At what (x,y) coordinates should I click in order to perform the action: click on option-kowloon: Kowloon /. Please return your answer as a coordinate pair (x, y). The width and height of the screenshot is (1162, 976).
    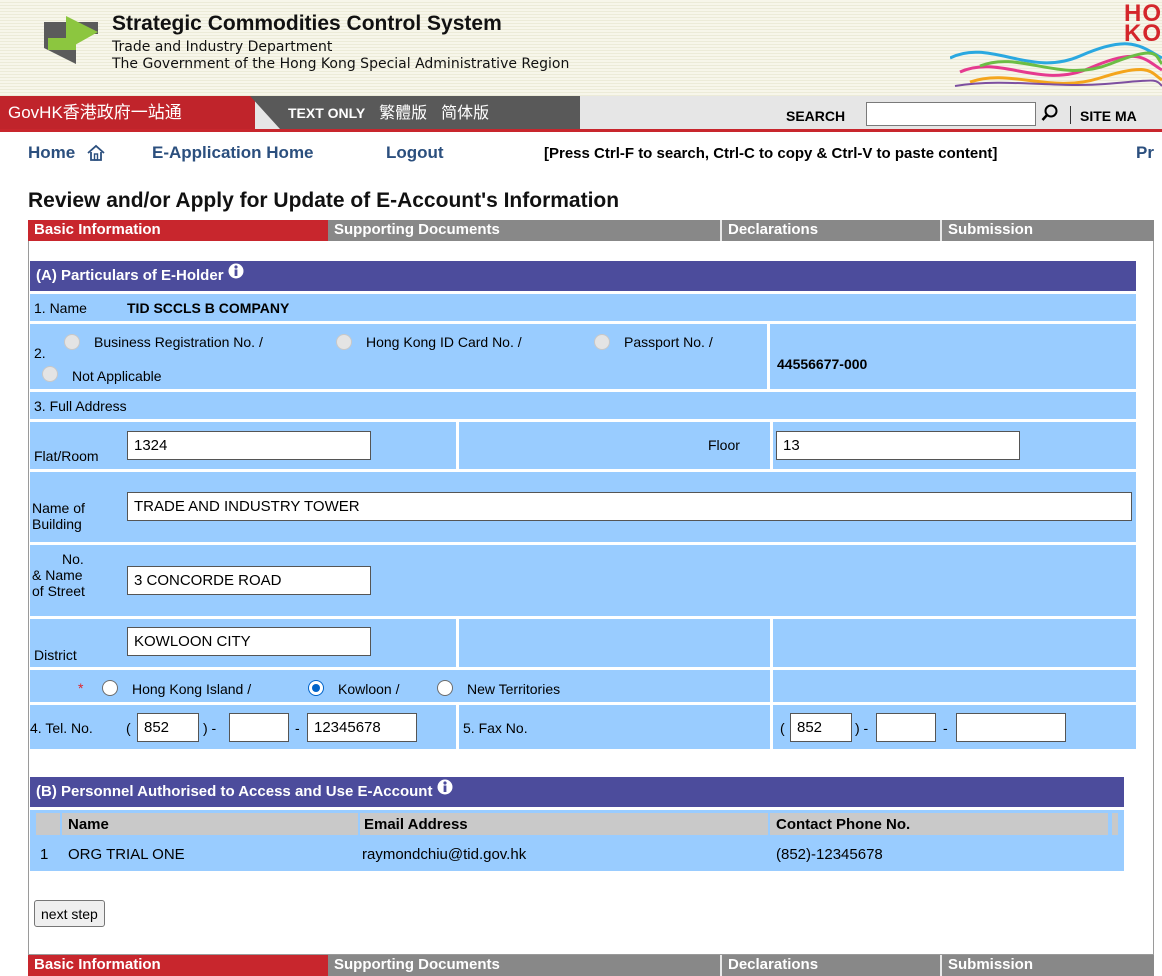
    Looking at the image, I should click on (369, 689).